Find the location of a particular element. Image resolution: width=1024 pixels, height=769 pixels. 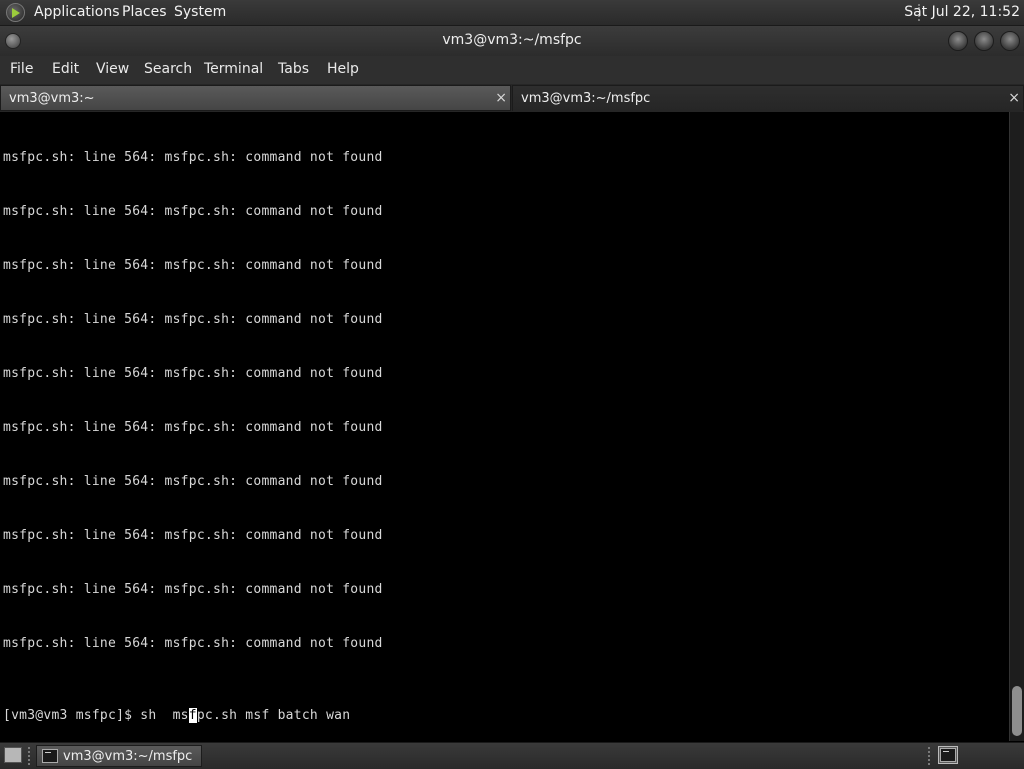

menu-tabs: Tabs is located at coordinates (293, 69).